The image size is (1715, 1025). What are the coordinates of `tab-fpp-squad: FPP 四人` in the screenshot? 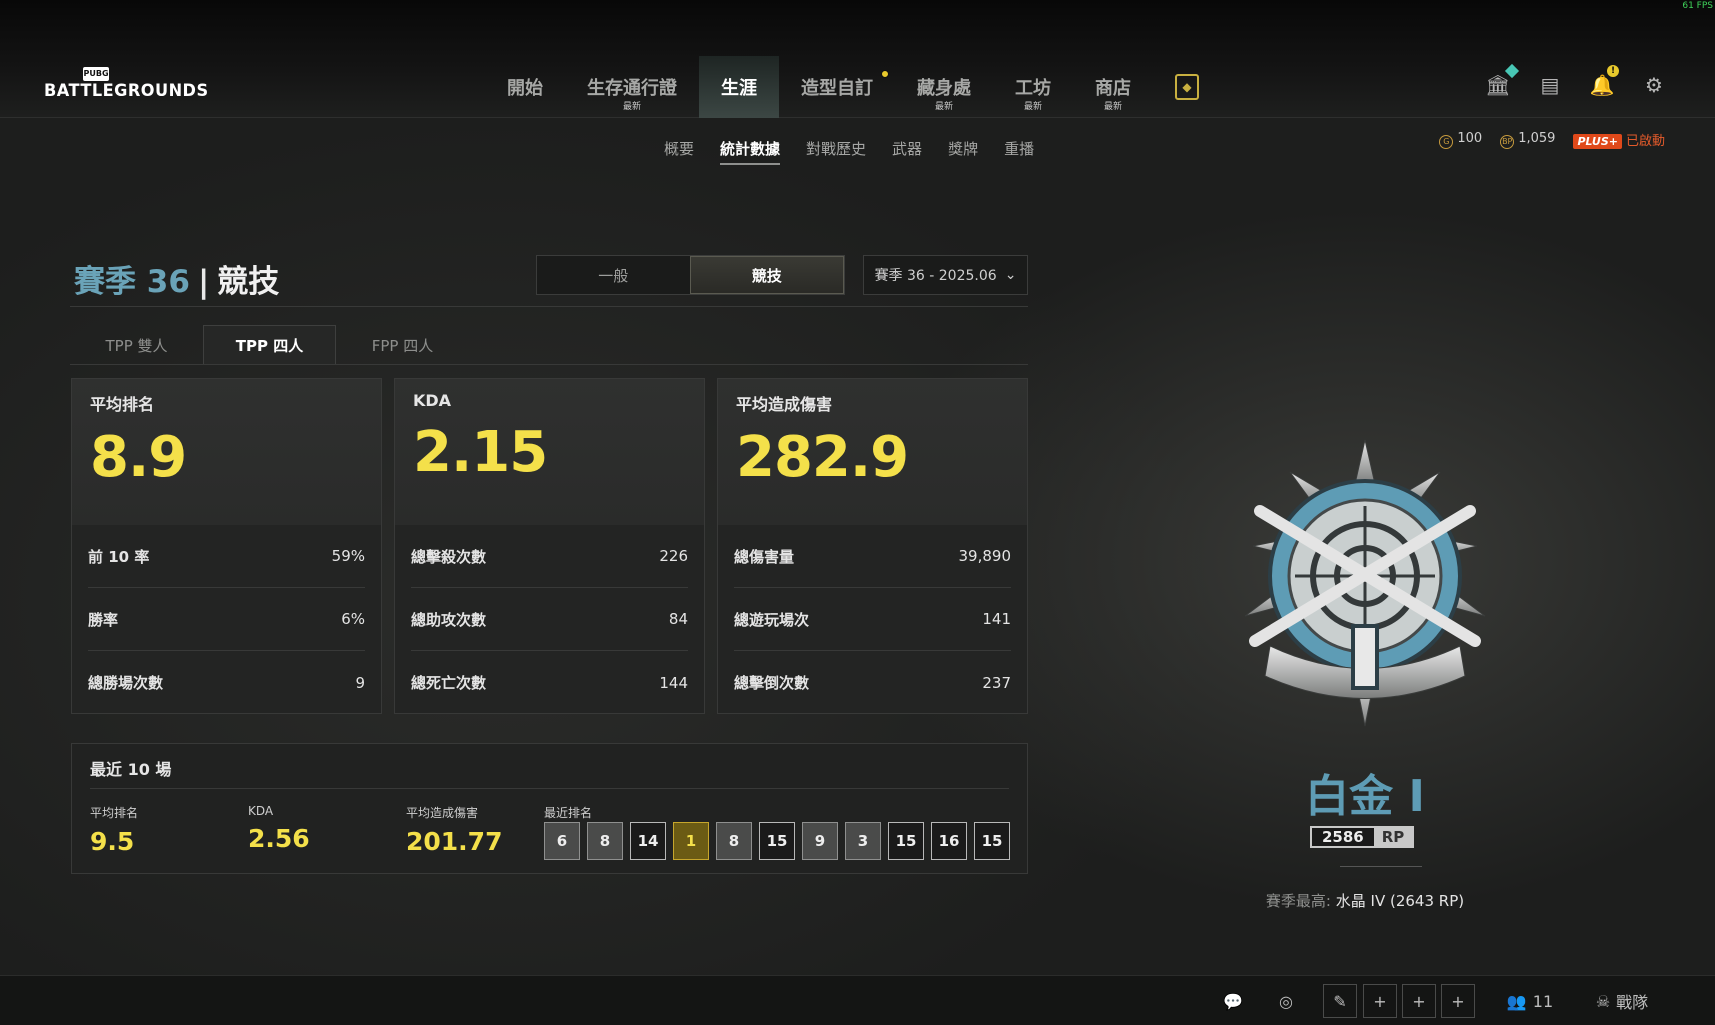 It's located at (402, 345).